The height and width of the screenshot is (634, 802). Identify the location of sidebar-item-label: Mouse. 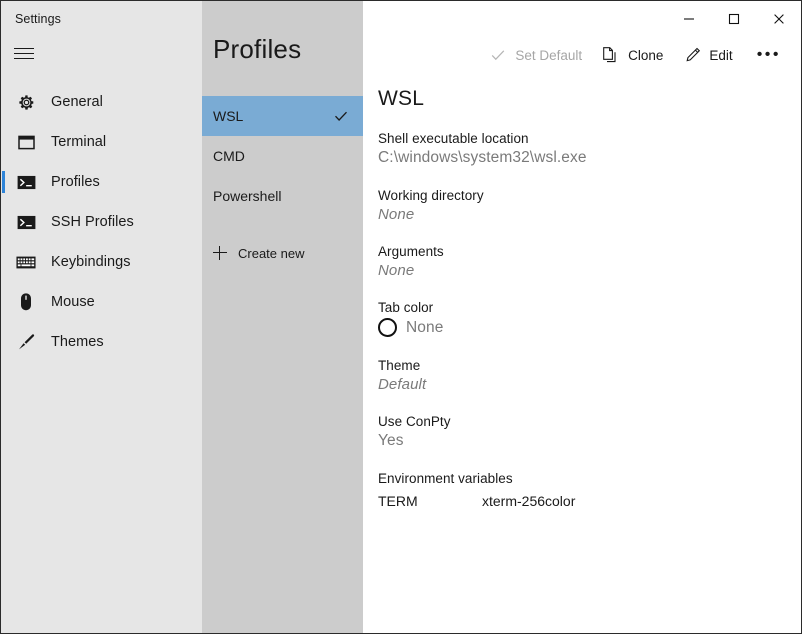
(73, 302).